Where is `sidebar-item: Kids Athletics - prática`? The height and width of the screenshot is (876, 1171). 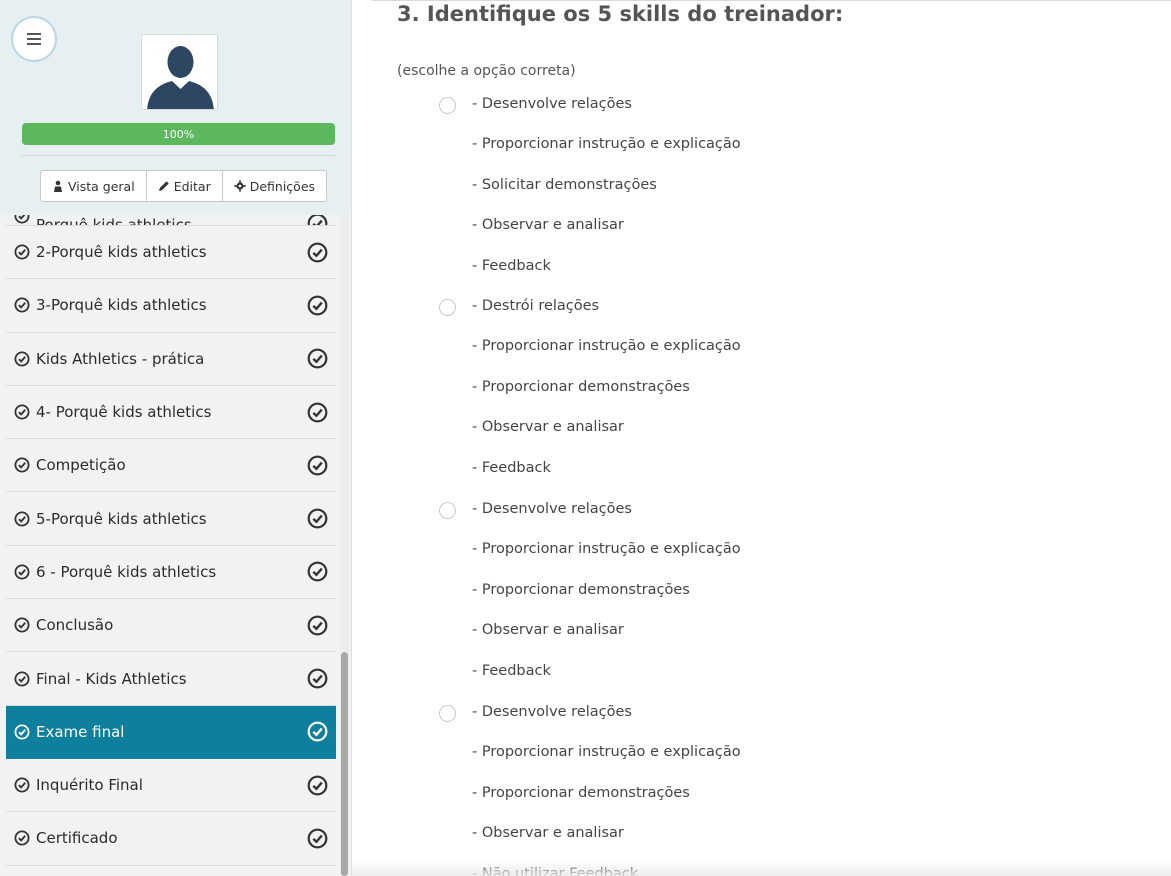 sidebar-item: Kids Athletics - prática is located at coordinates (171, 359).